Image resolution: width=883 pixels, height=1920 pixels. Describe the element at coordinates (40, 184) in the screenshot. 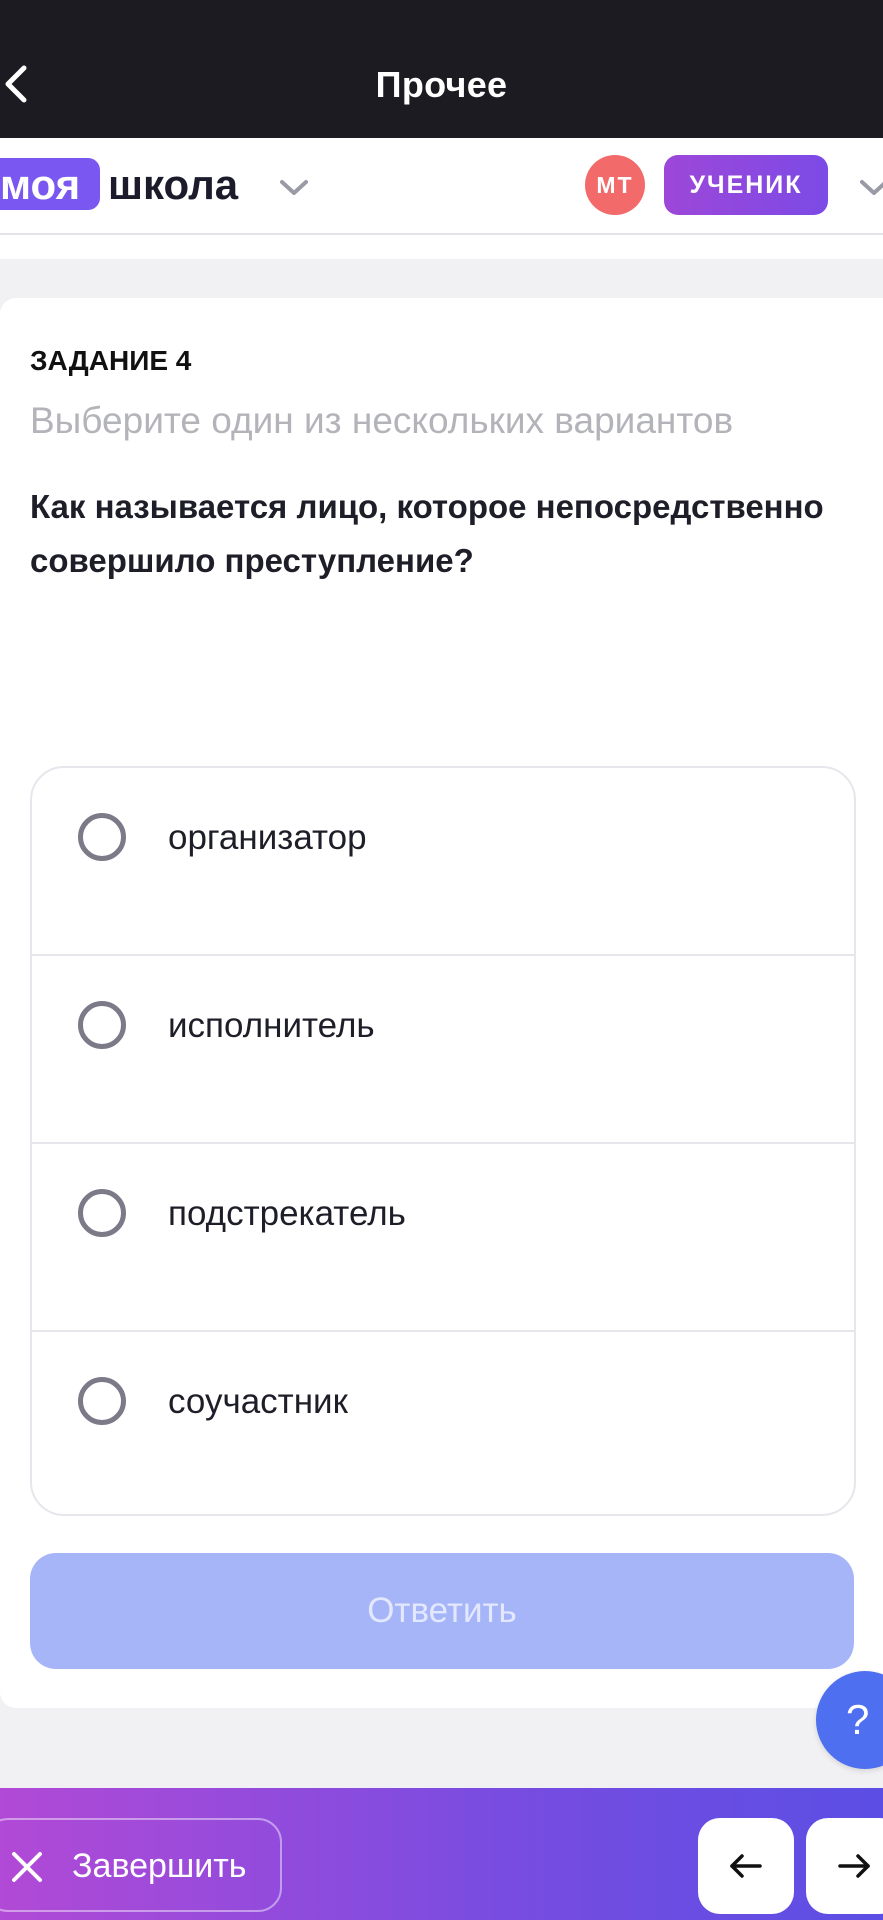

I see `logo-text-moya: моя` at that location.